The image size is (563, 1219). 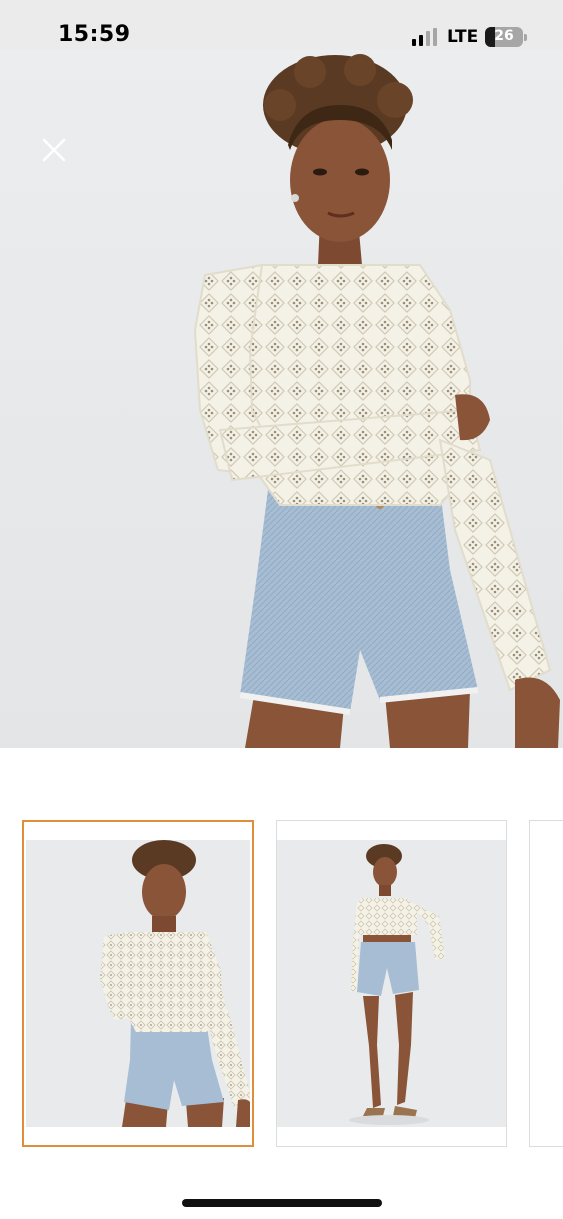 What do you see at coordinates (282, 1203) in the screenshot?
I see `home-indicator` at bounding box center [282, 1203].